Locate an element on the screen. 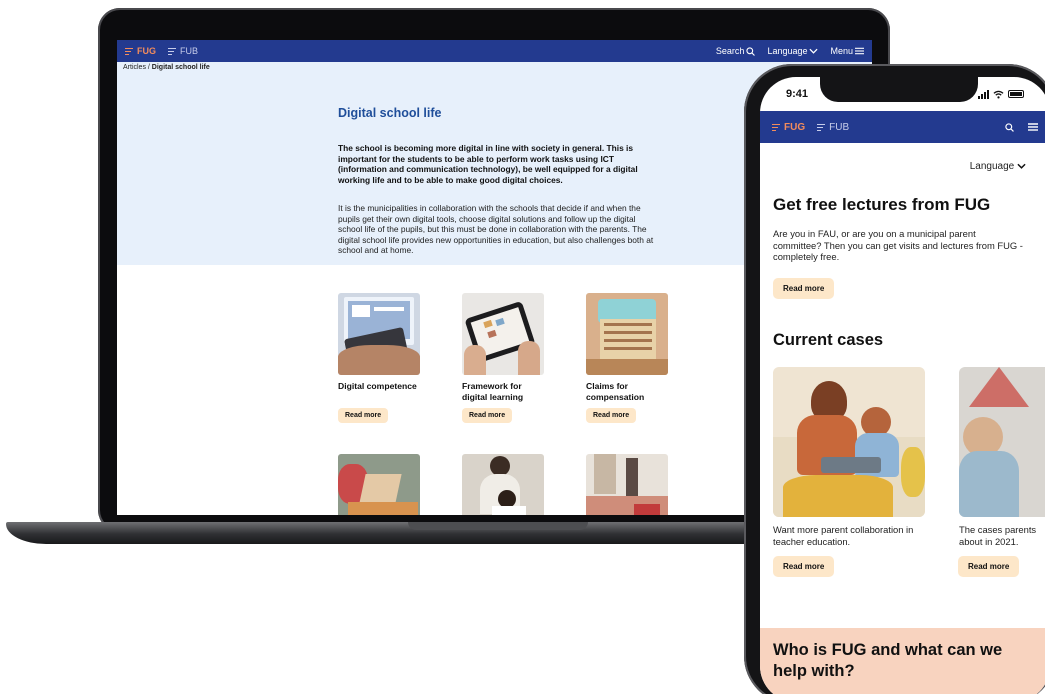  card-title: Claims for compensation is located at coordinates (615, 391).